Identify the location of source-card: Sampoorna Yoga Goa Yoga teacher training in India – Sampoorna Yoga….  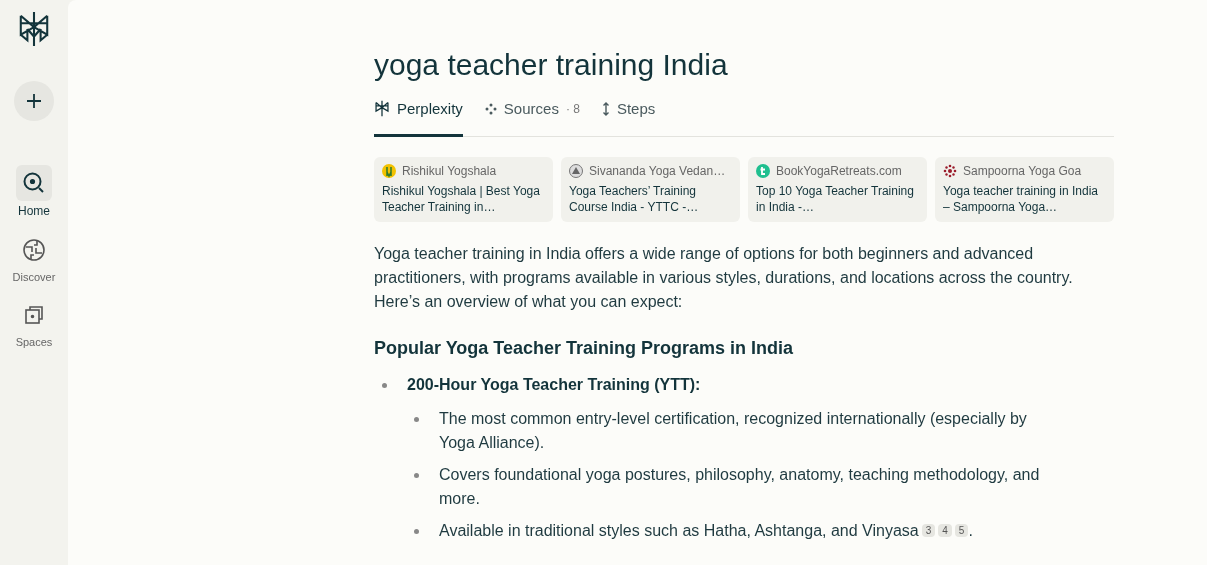
(1024, 189).